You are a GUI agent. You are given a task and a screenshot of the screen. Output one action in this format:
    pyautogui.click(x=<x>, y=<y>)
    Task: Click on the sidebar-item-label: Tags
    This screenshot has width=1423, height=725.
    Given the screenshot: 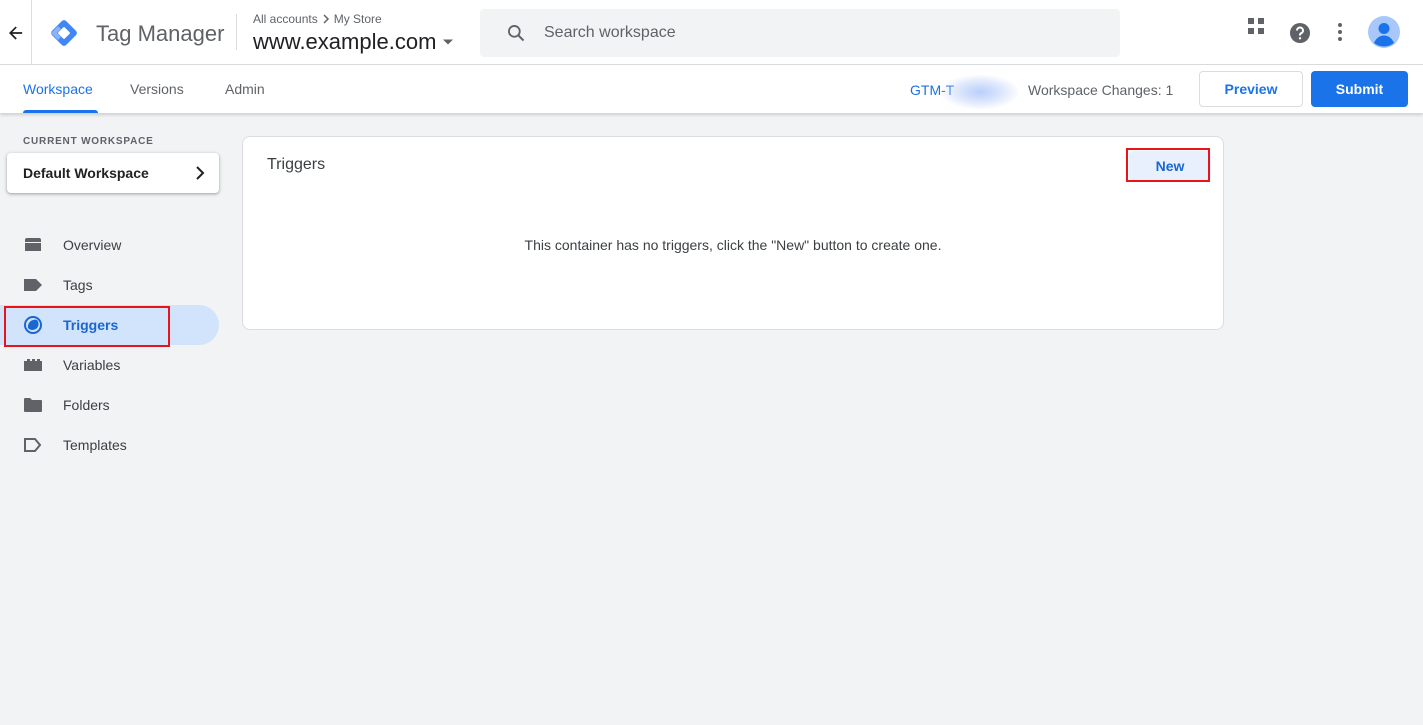 What is the action you would take?
    pyautogui.click(x=78, y=285)
    